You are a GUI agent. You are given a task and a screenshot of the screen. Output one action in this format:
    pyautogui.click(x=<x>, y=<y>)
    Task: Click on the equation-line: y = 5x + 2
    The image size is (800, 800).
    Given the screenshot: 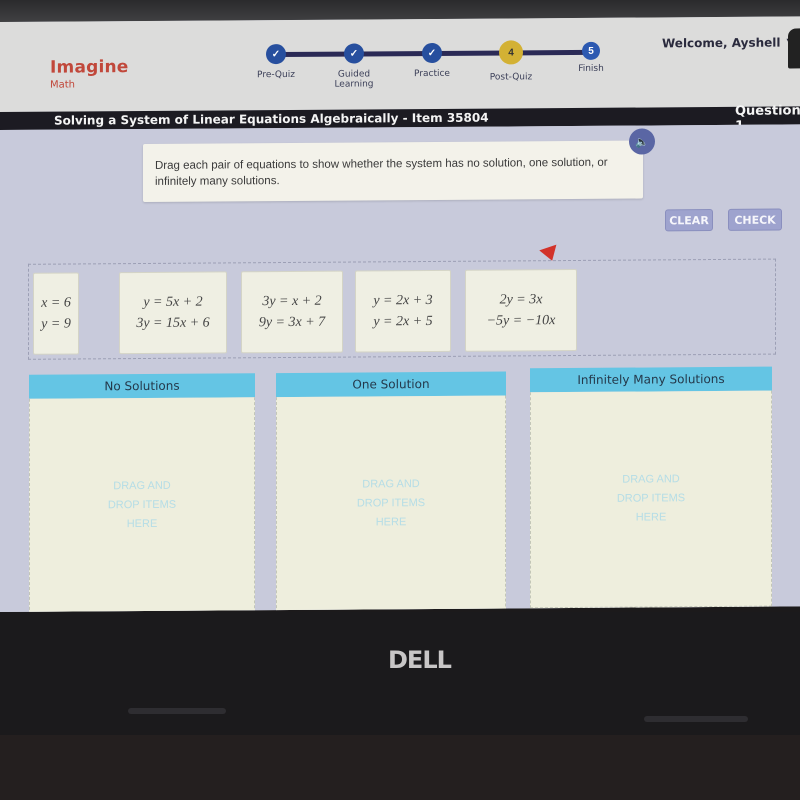 What is the action you would take?
    pyautogui.click(x=173, y=302)
    